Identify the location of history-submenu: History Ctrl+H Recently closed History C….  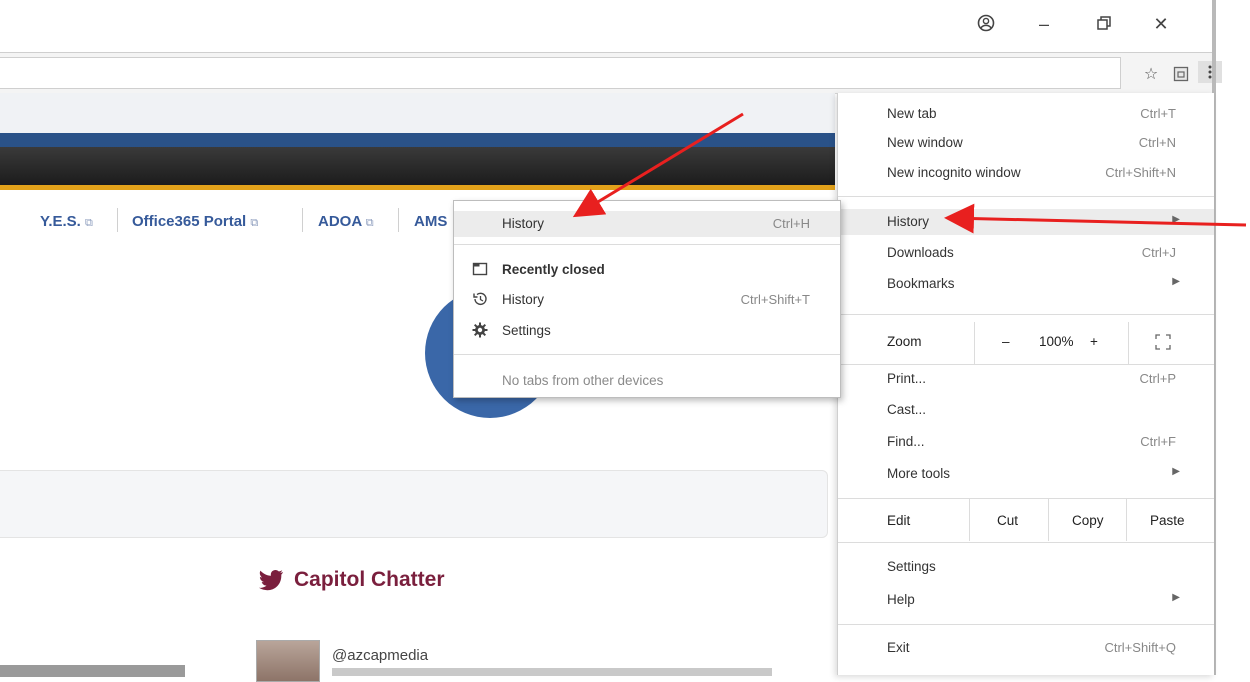
(647, 299).